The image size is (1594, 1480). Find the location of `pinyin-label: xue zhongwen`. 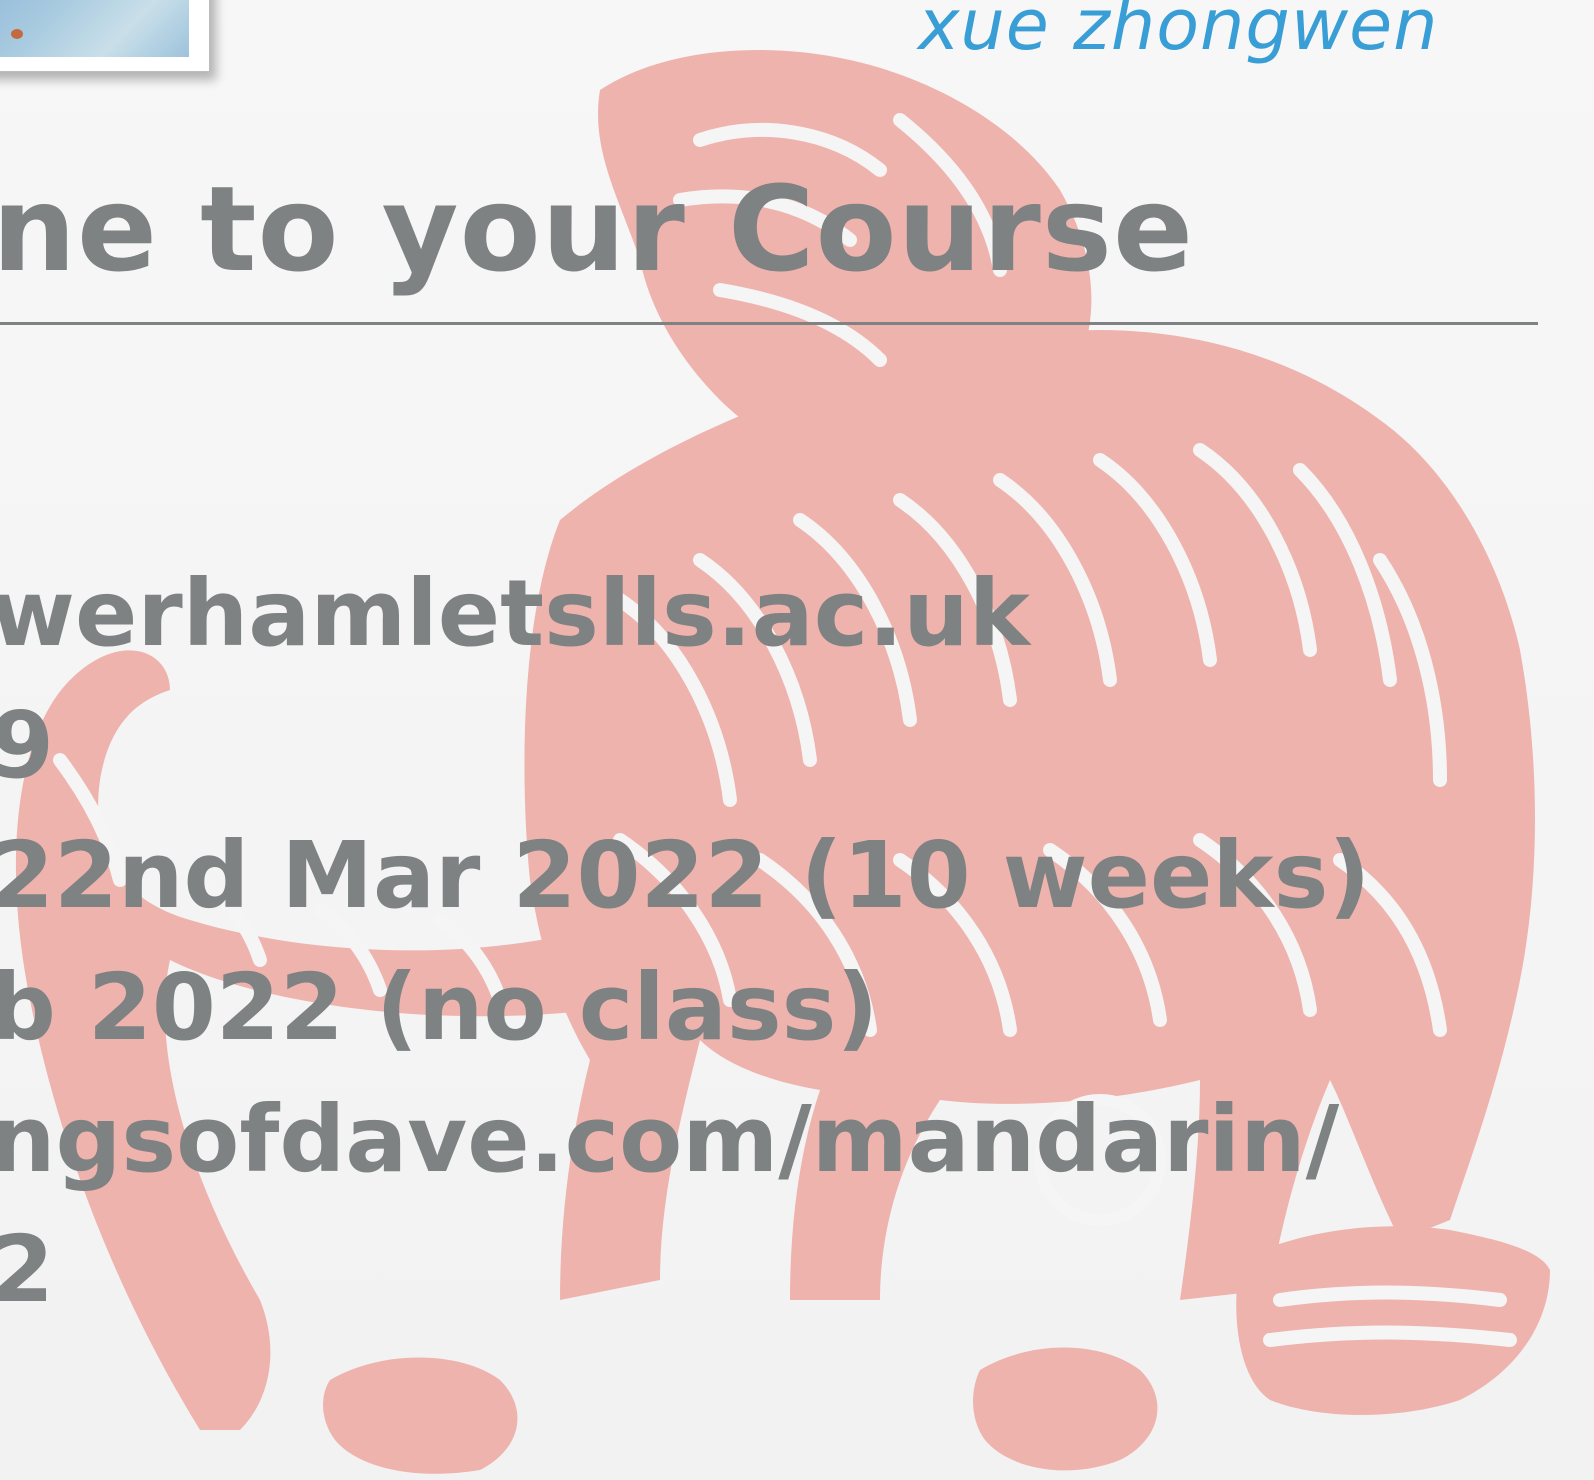

pinyin-label: xue zhongwen is located at coordinates (1178, 33).